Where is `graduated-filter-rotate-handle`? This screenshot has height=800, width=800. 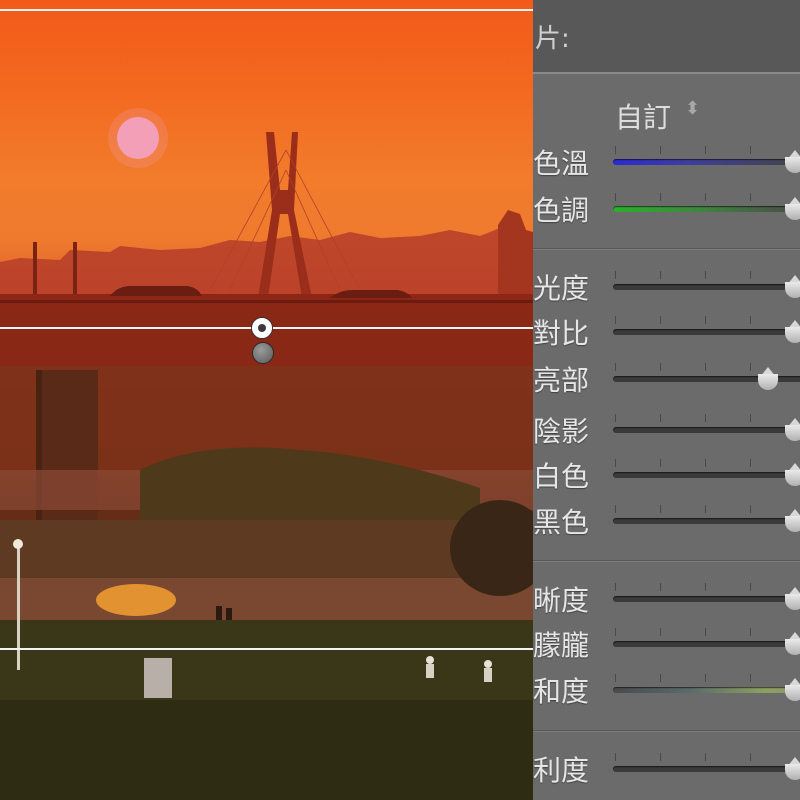
graduated-filter-rotate-handle is located at coordinates (263, 353).